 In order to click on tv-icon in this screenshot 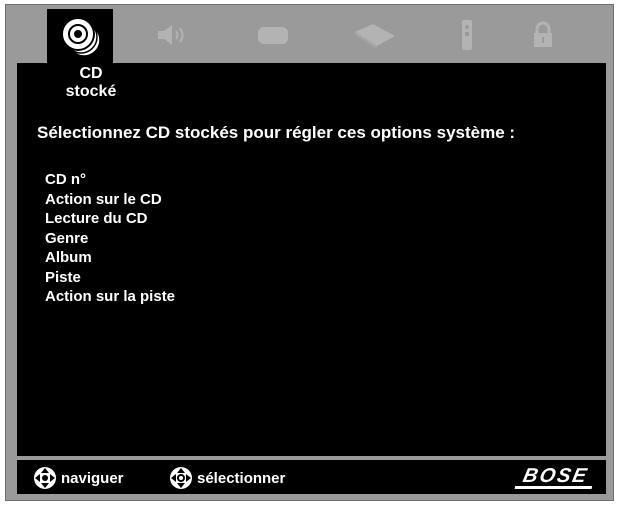, I will do `click(273, 35)`.